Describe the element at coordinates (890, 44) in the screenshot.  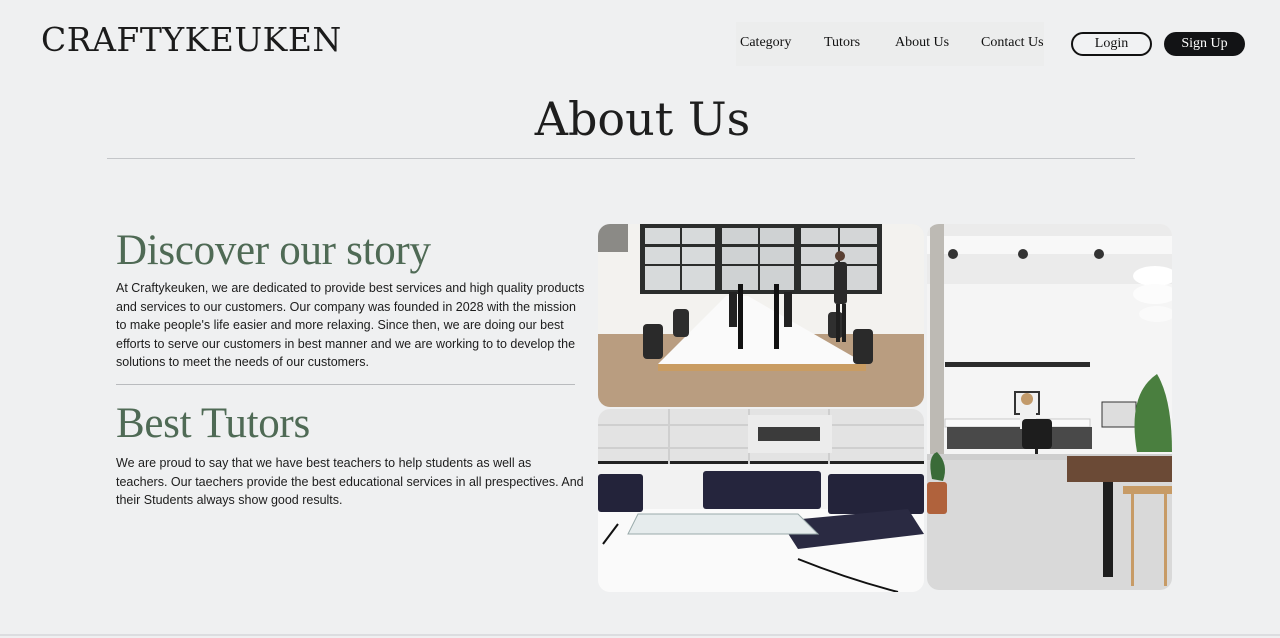
I see `main-nav: Category Tutors About Us Contact Us` at that location.